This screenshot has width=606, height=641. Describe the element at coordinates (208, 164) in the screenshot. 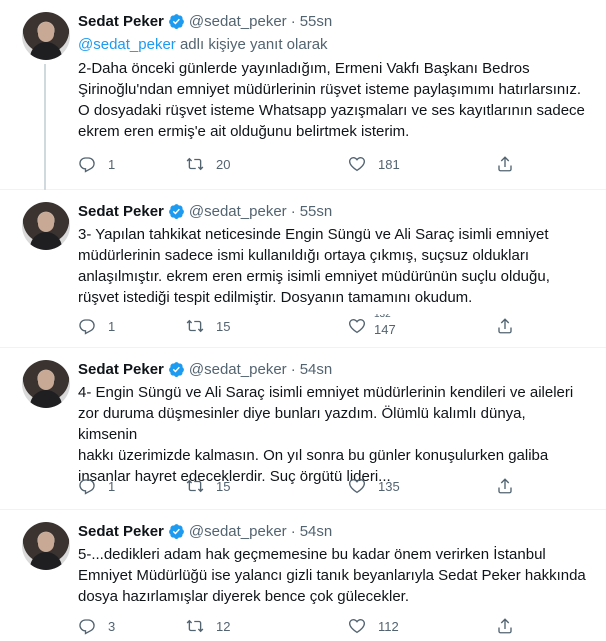

I see `retweet-button: 20` at that location.